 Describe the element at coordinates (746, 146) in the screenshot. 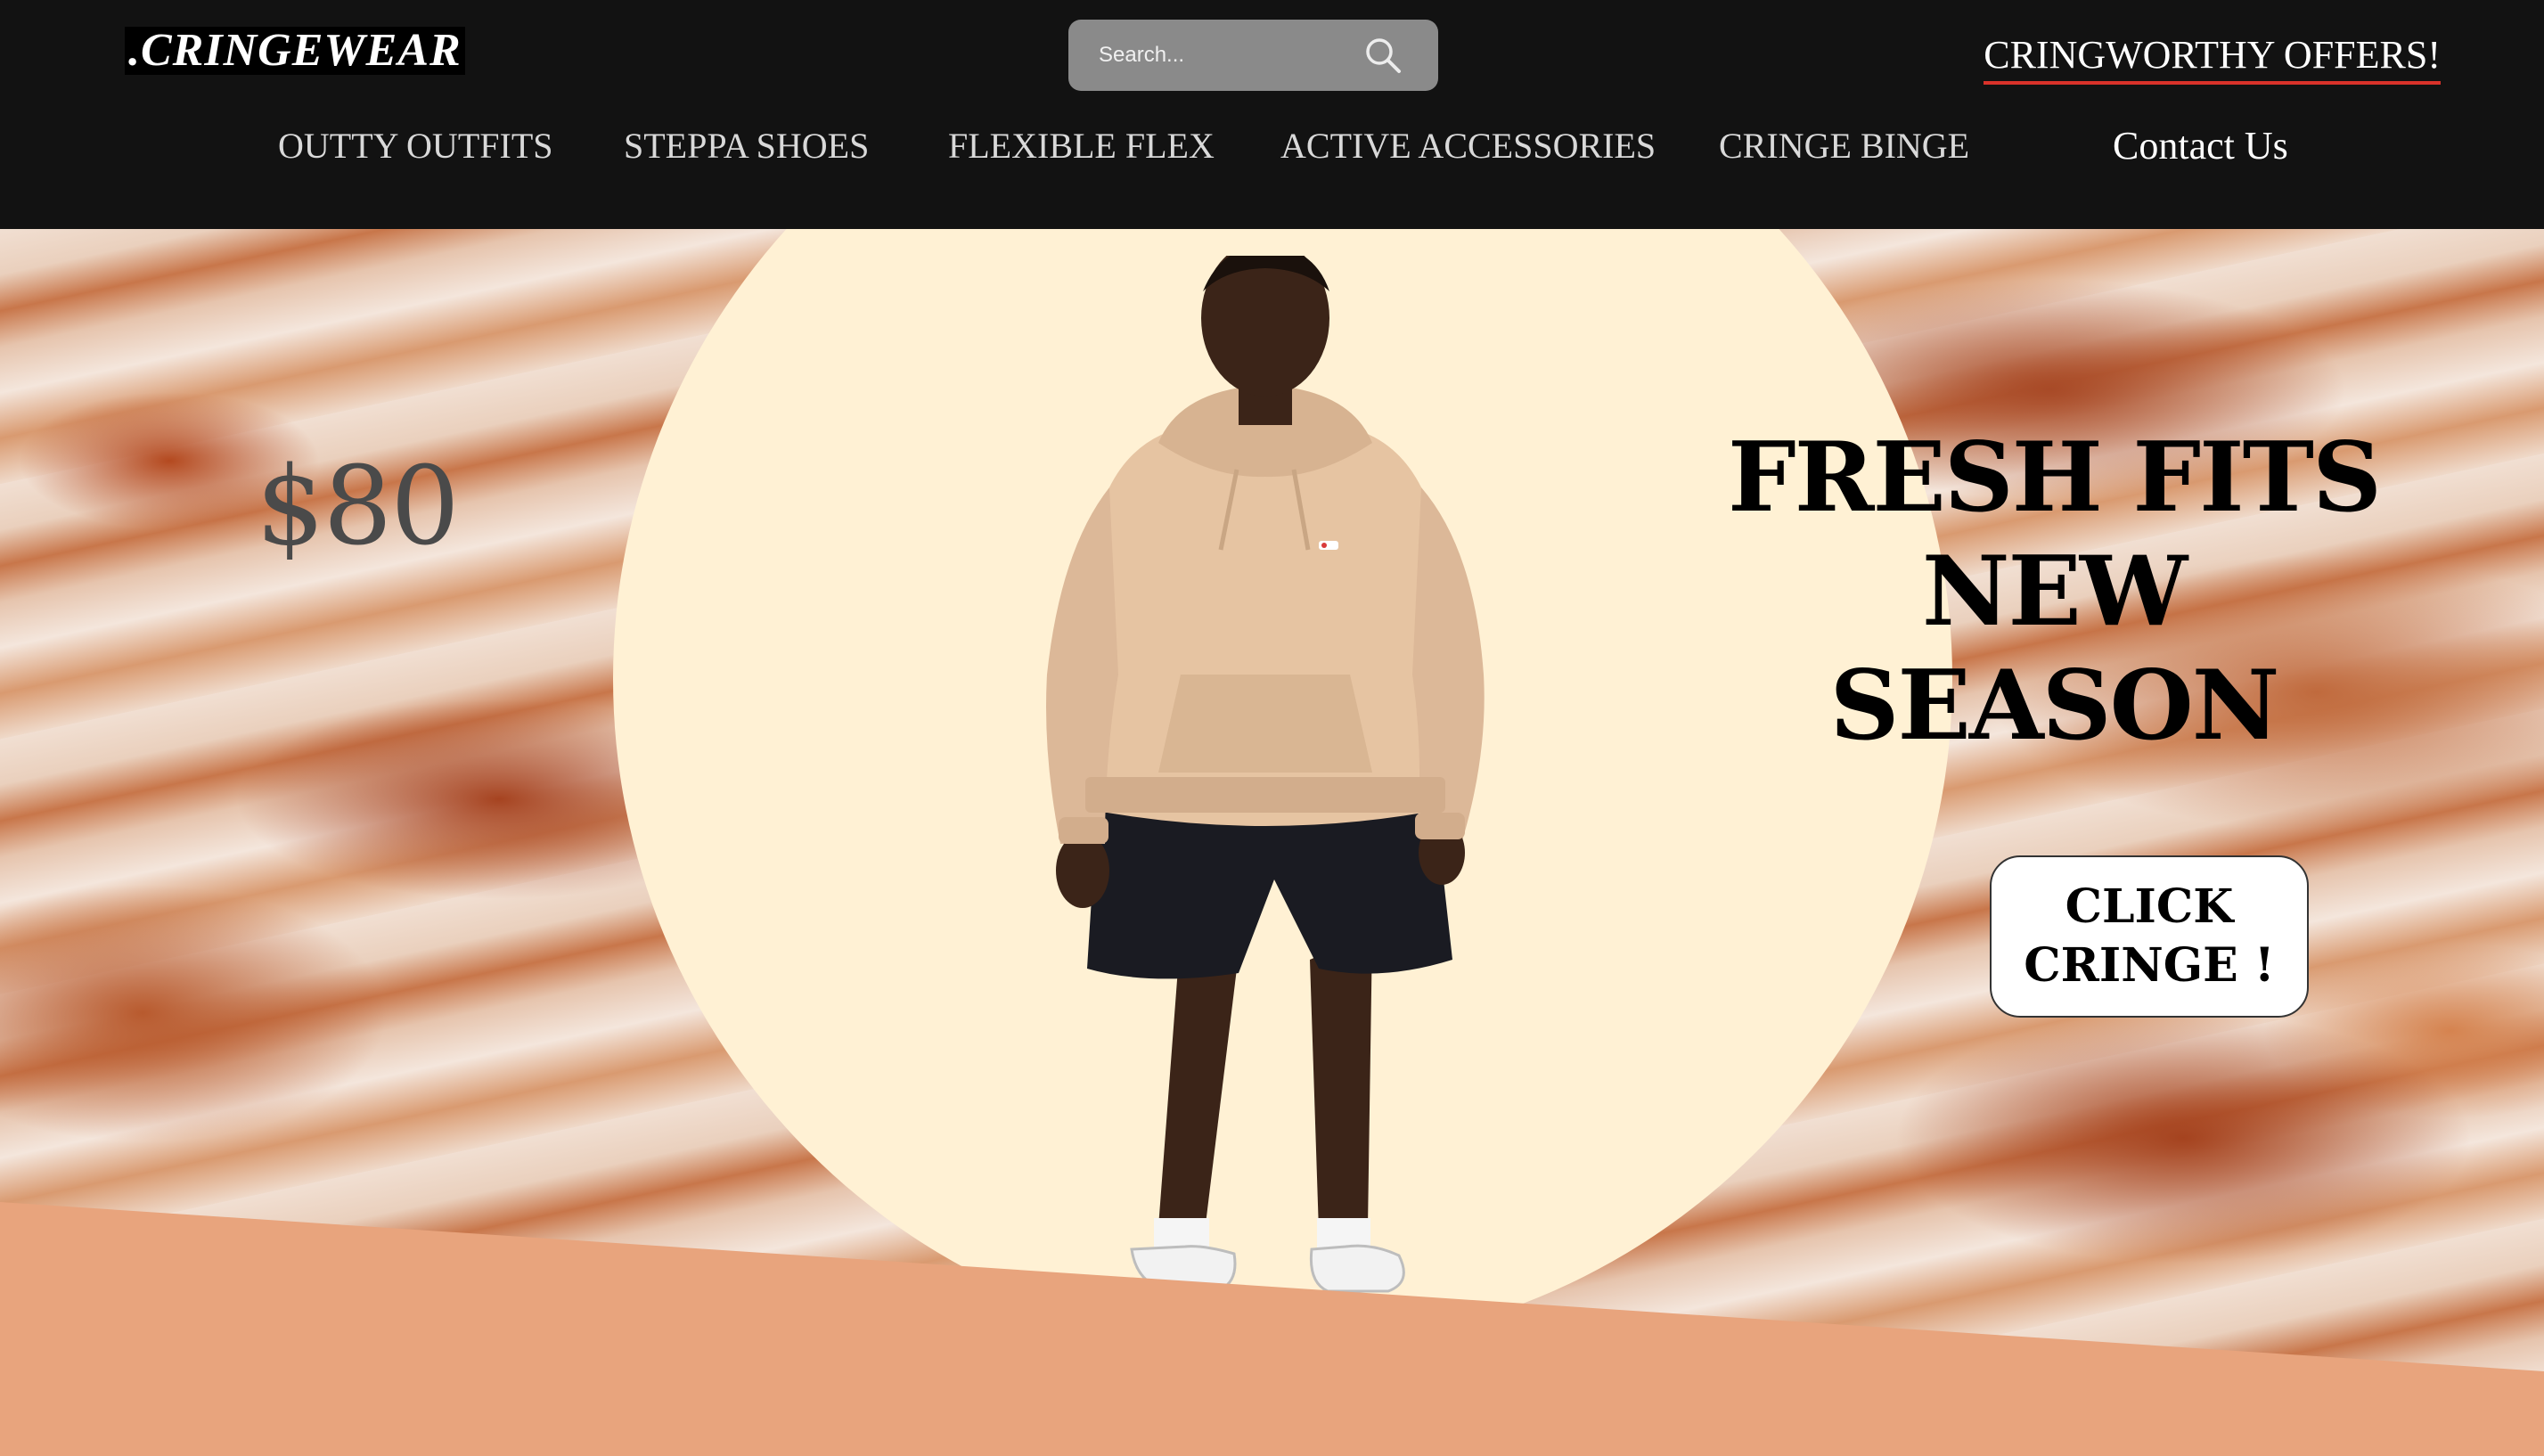

I see `nav-item-steppa-shoes: STEPPA SHOES` at that location.